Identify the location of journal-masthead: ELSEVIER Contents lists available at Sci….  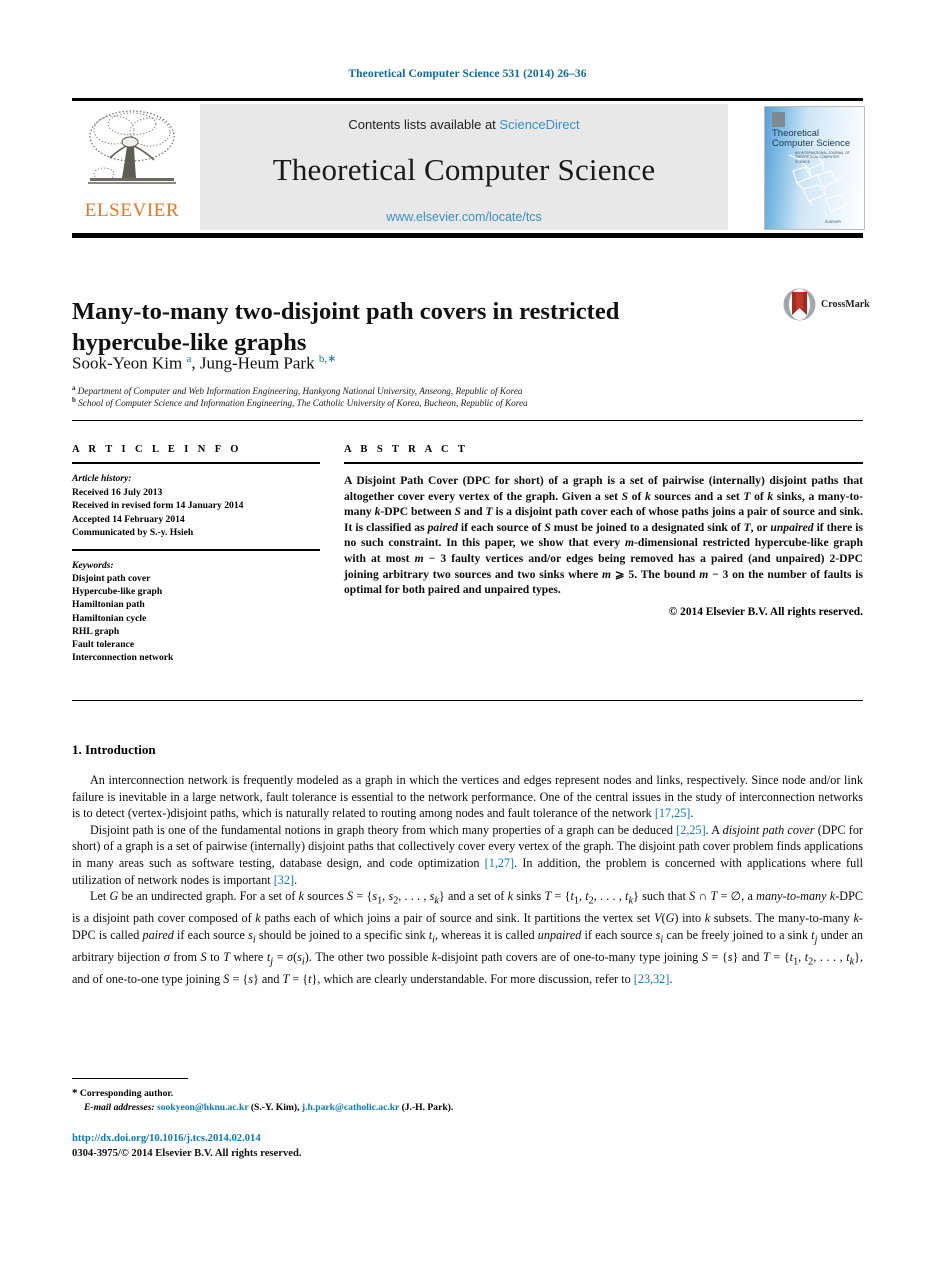
(468, 167).